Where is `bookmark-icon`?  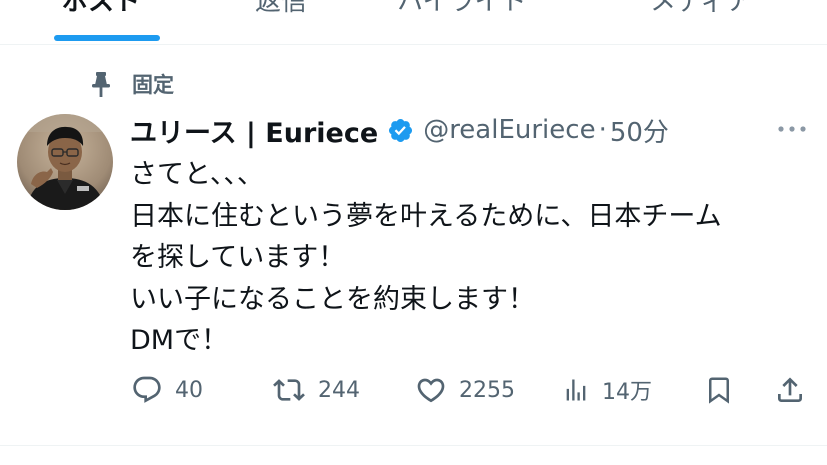
bookmark-icon is located at coordinates (719, 390).